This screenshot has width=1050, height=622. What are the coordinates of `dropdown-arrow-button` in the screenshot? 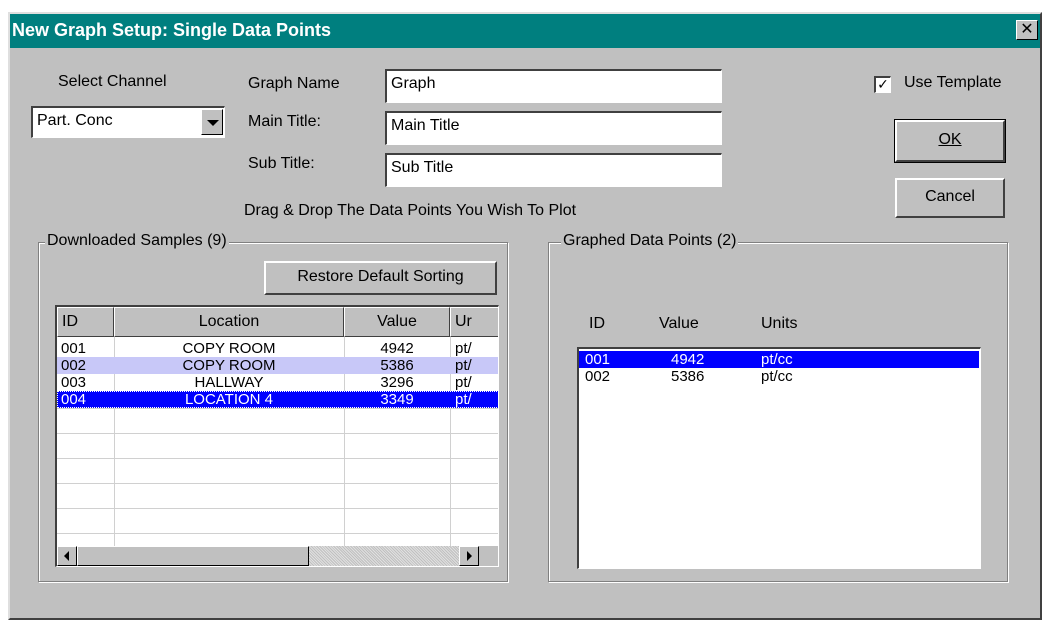 It's located at (212, 122).